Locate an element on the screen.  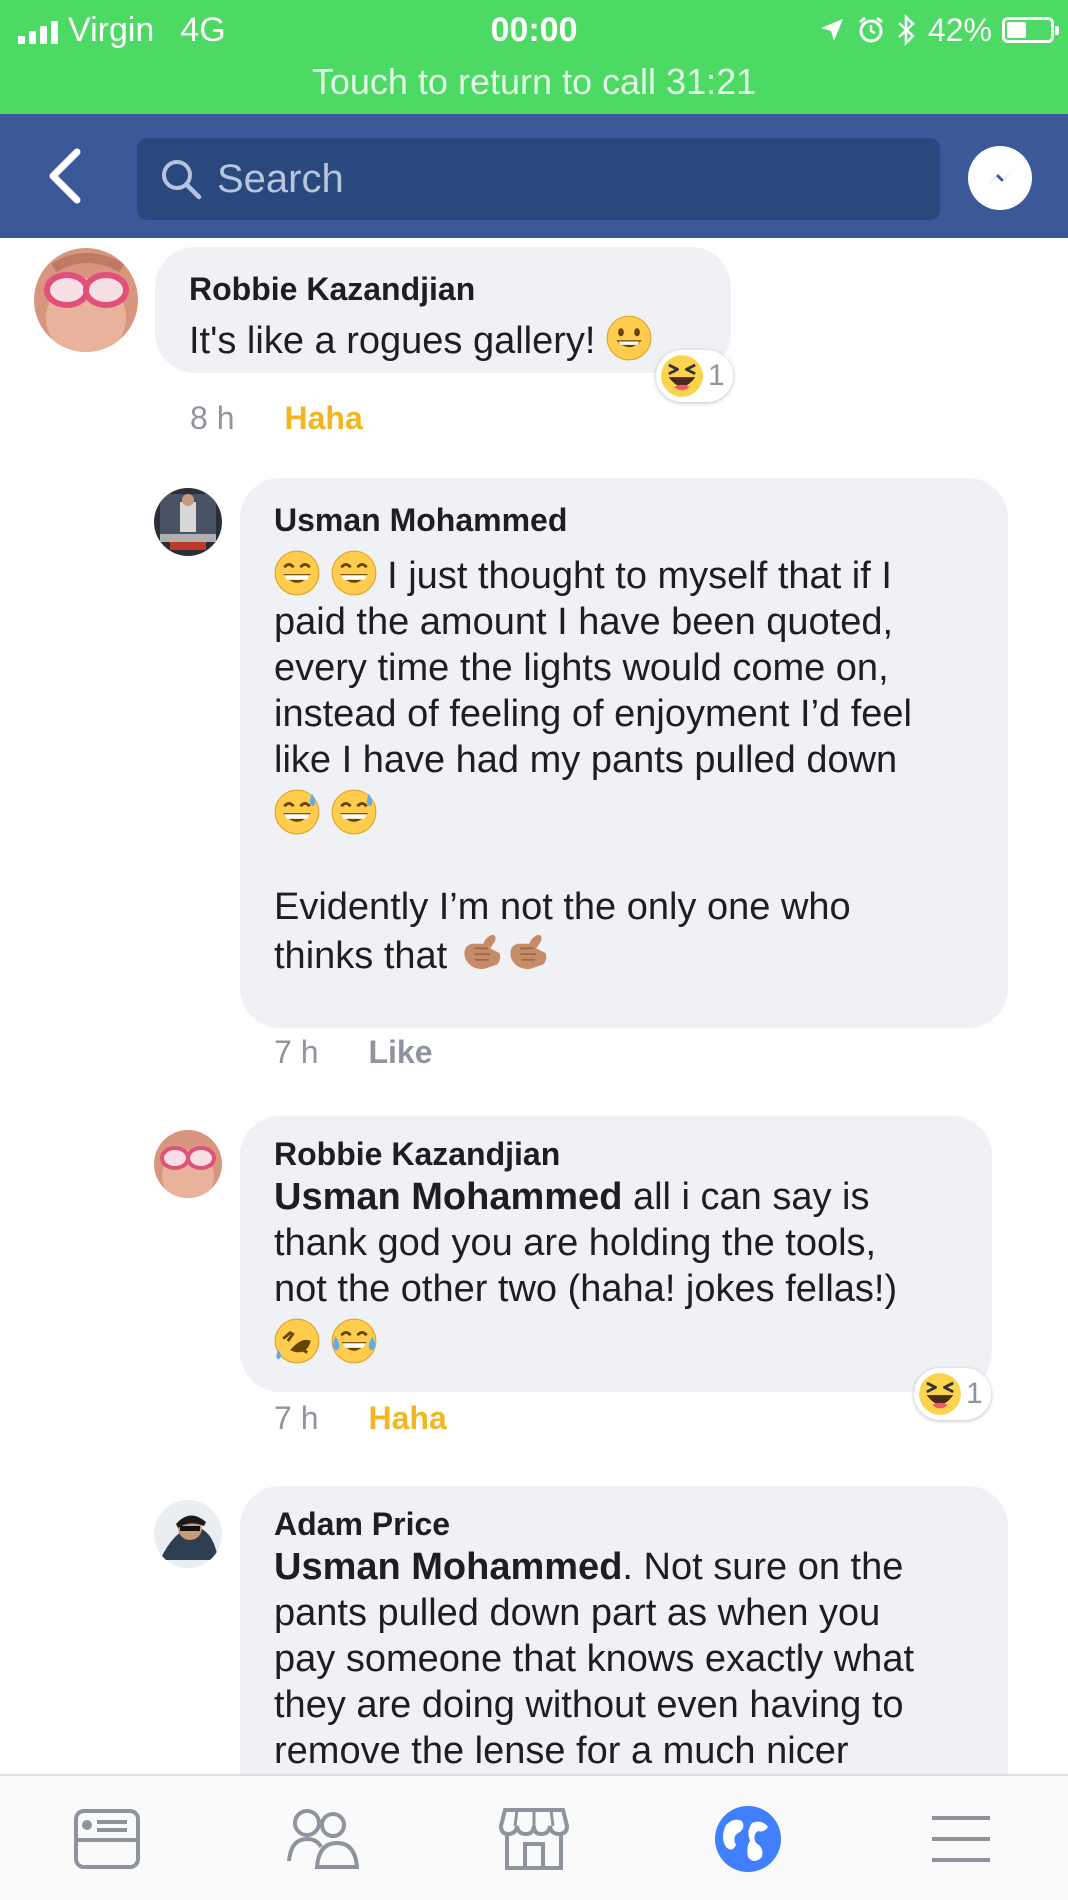
navigation-bar: Search is located at coordinates (534, 176).